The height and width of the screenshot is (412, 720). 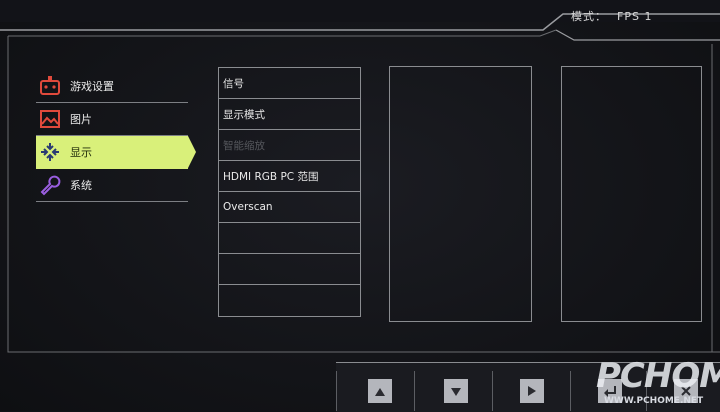 What do you see at coordinates (289, 207) in the screenshot?
I see `submenu-item-overscan: Overscan` at bounding box center [289, 207].